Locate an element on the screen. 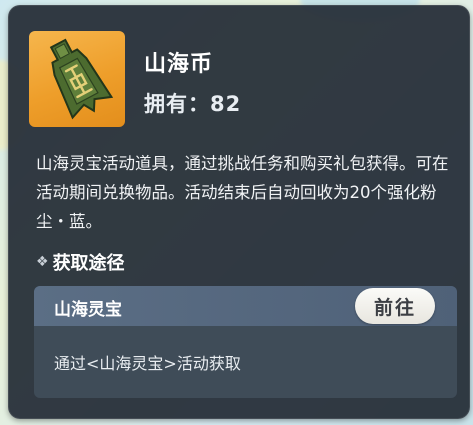 The width and height of the screenshot is (473, 425). item-name: 山海币 is located at coordinates (179, 64).